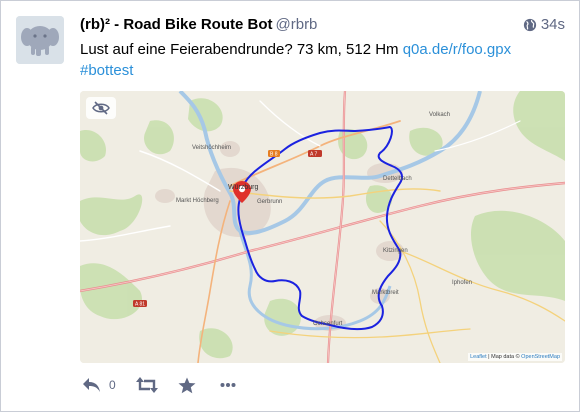  I want to click on reply-button: 0, so click(99, 385).